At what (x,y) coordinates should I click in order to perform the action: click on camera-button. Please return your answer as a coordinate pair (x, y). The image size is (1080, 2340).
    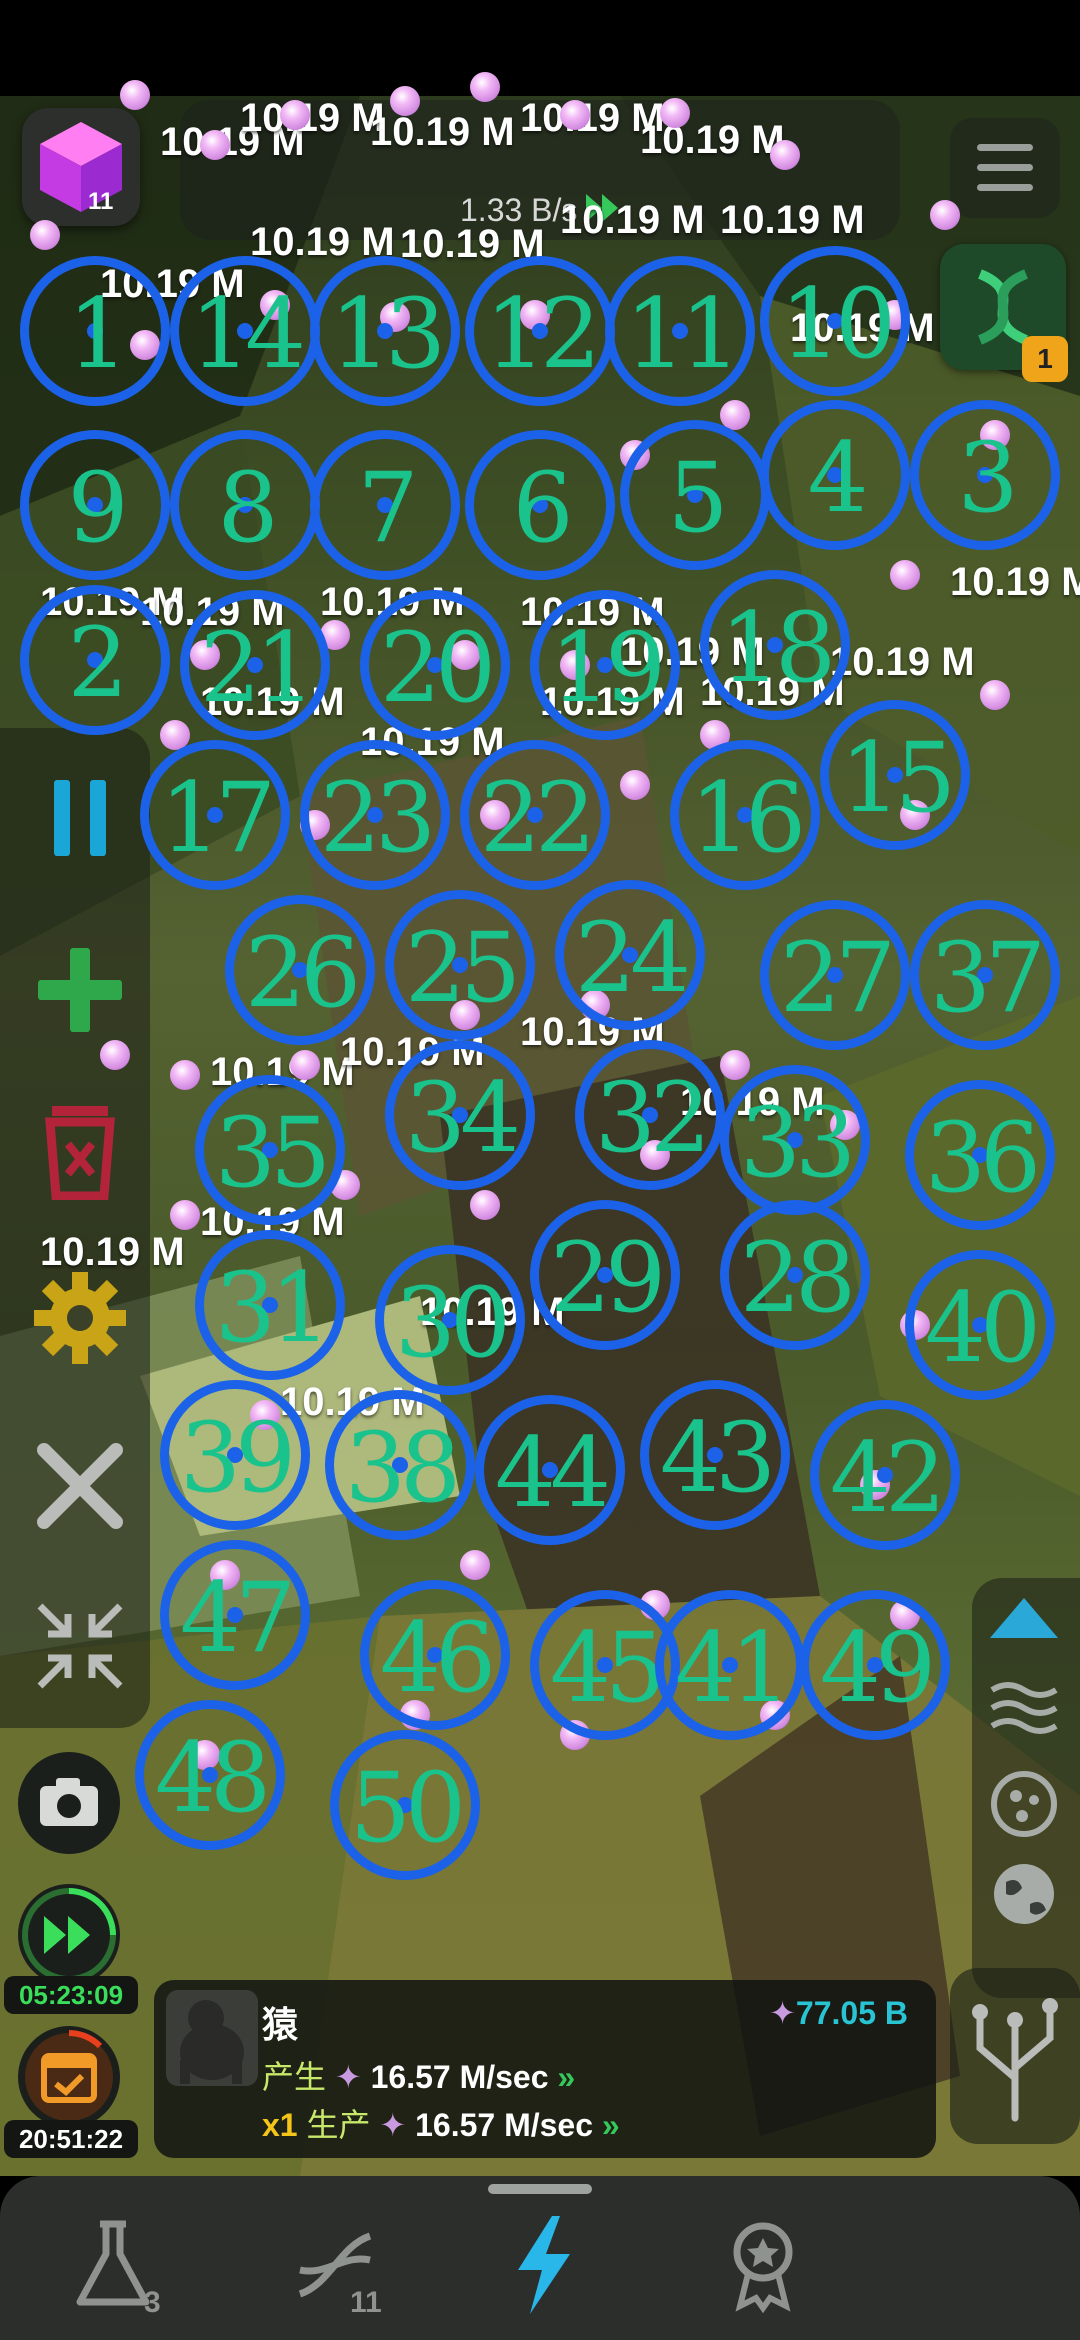
    Looking at the image, I should click on (69, 1803).